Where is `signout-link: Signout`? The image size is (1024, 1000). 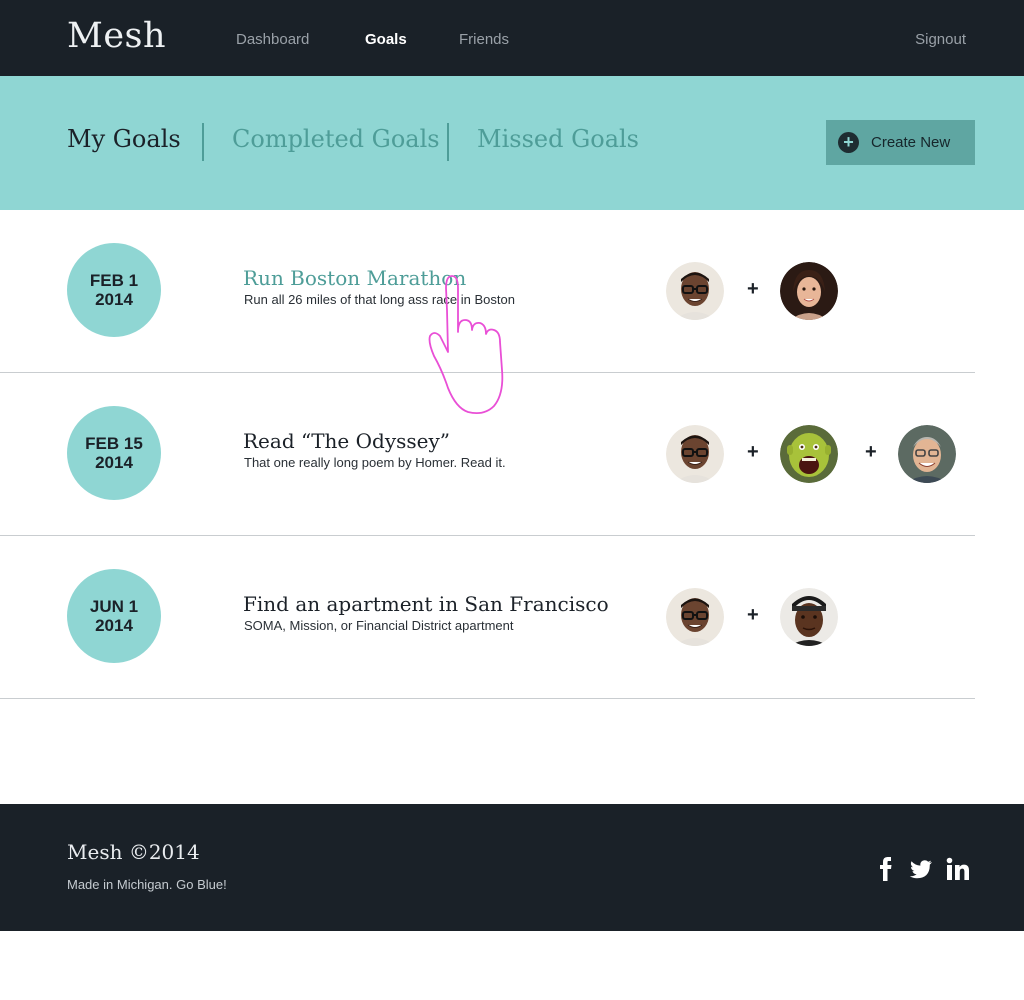
signout-link: Signout is located at coordinates (940, 39).